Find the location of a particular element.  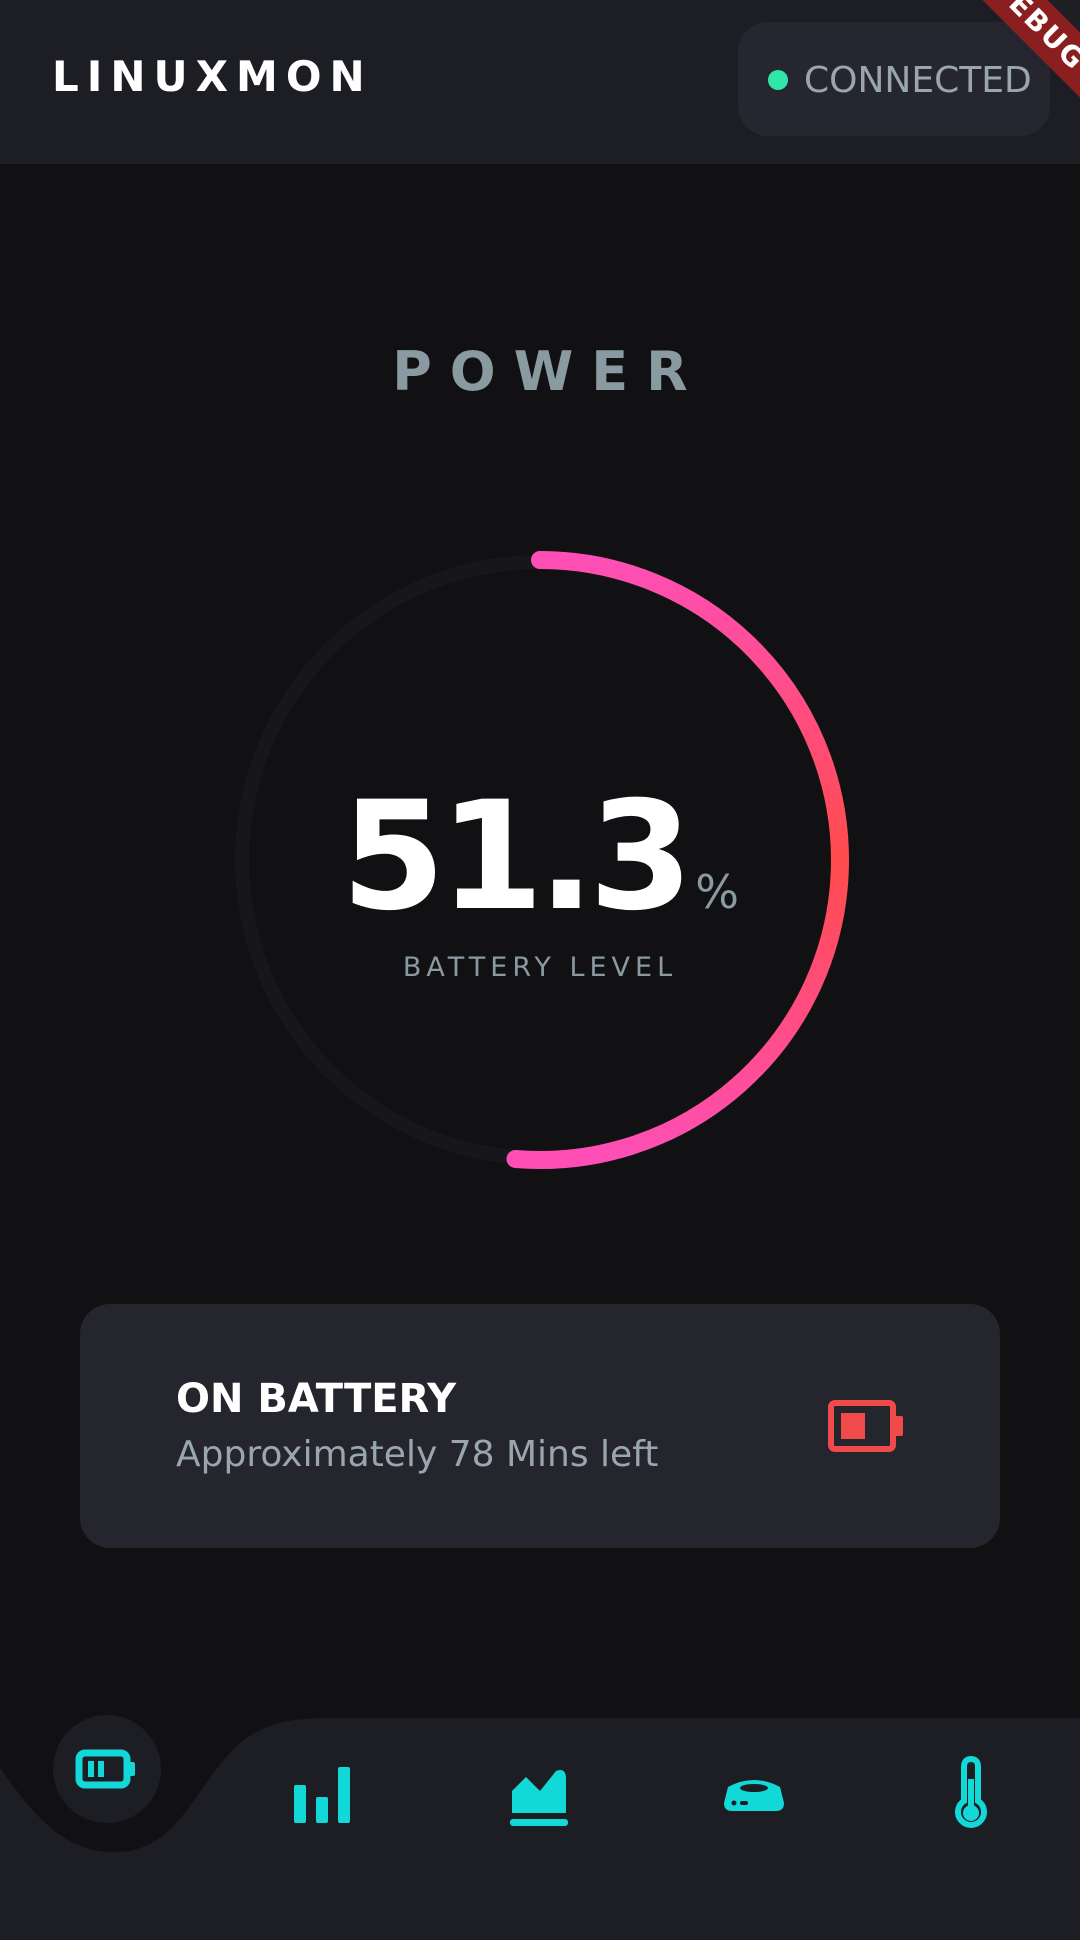

bar-chart-icon is located at coordinates (322, 1795).